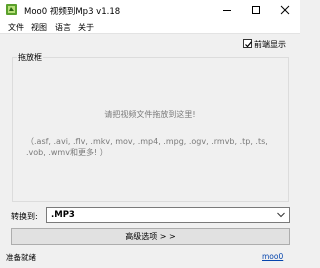  Describe the element at coordinates (63, 27) in the screenshot. I see `menu-language: 语言` at that location.